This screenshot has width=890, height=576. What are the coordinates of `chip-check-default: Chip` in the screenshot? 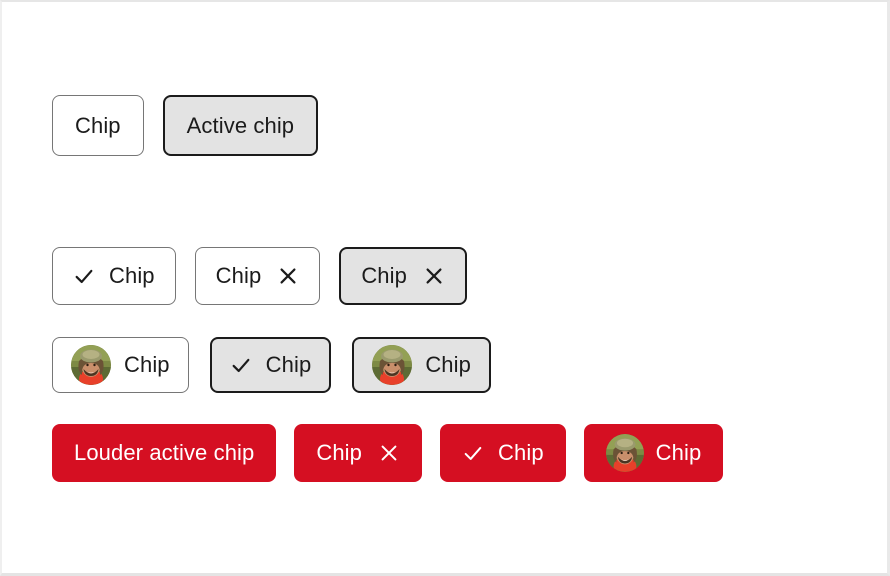 It's located at (114, 276).